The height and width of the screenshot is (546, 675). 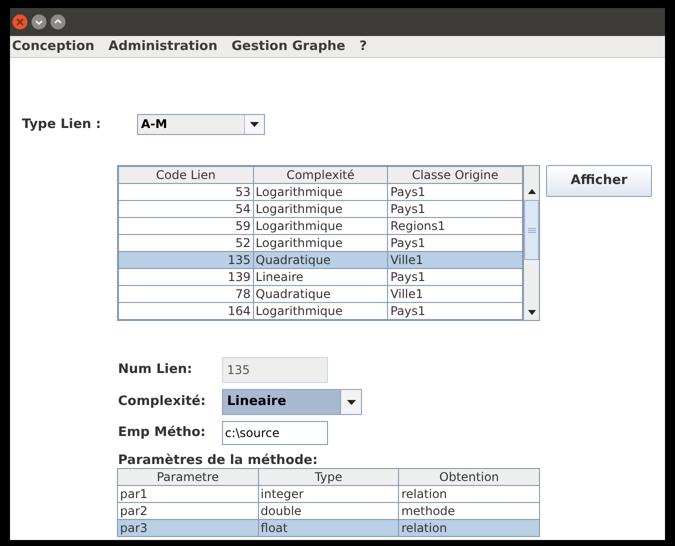 What do you see at coordinates (329, 511) in the screenshot?
I see `table-row: par2 double methode` at bounding box center [329, 511].